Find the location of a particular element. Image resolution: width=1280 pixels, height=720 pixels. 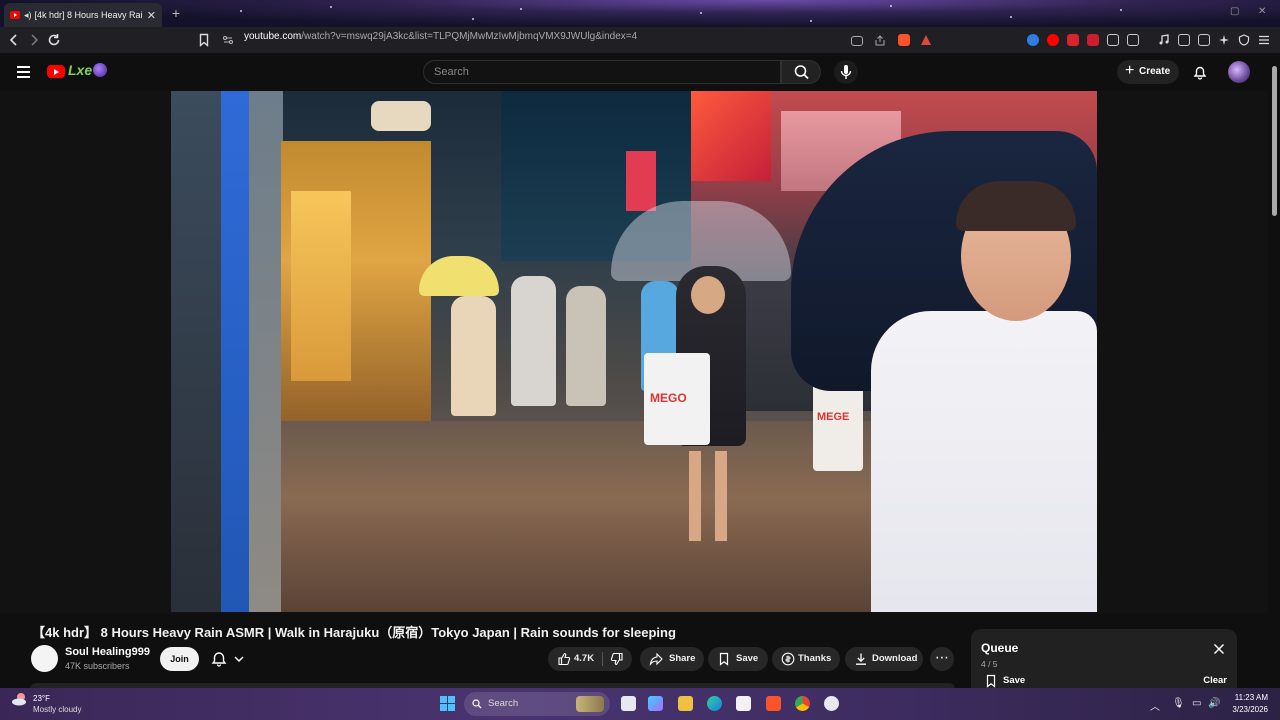

wallet-icon is located at coordinates (1204, 40).